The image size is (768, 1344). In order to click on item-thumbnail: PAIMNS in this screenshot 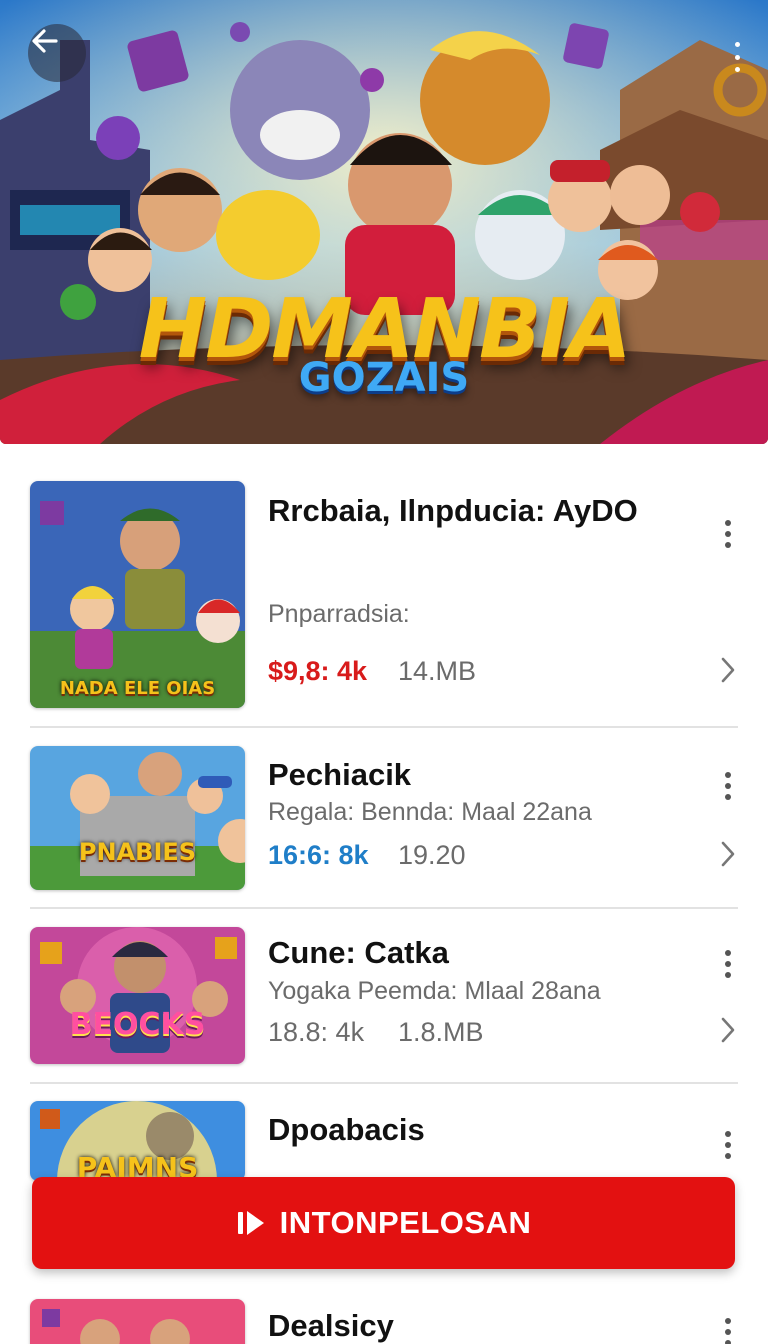, I will do `click(137, 1141)`.